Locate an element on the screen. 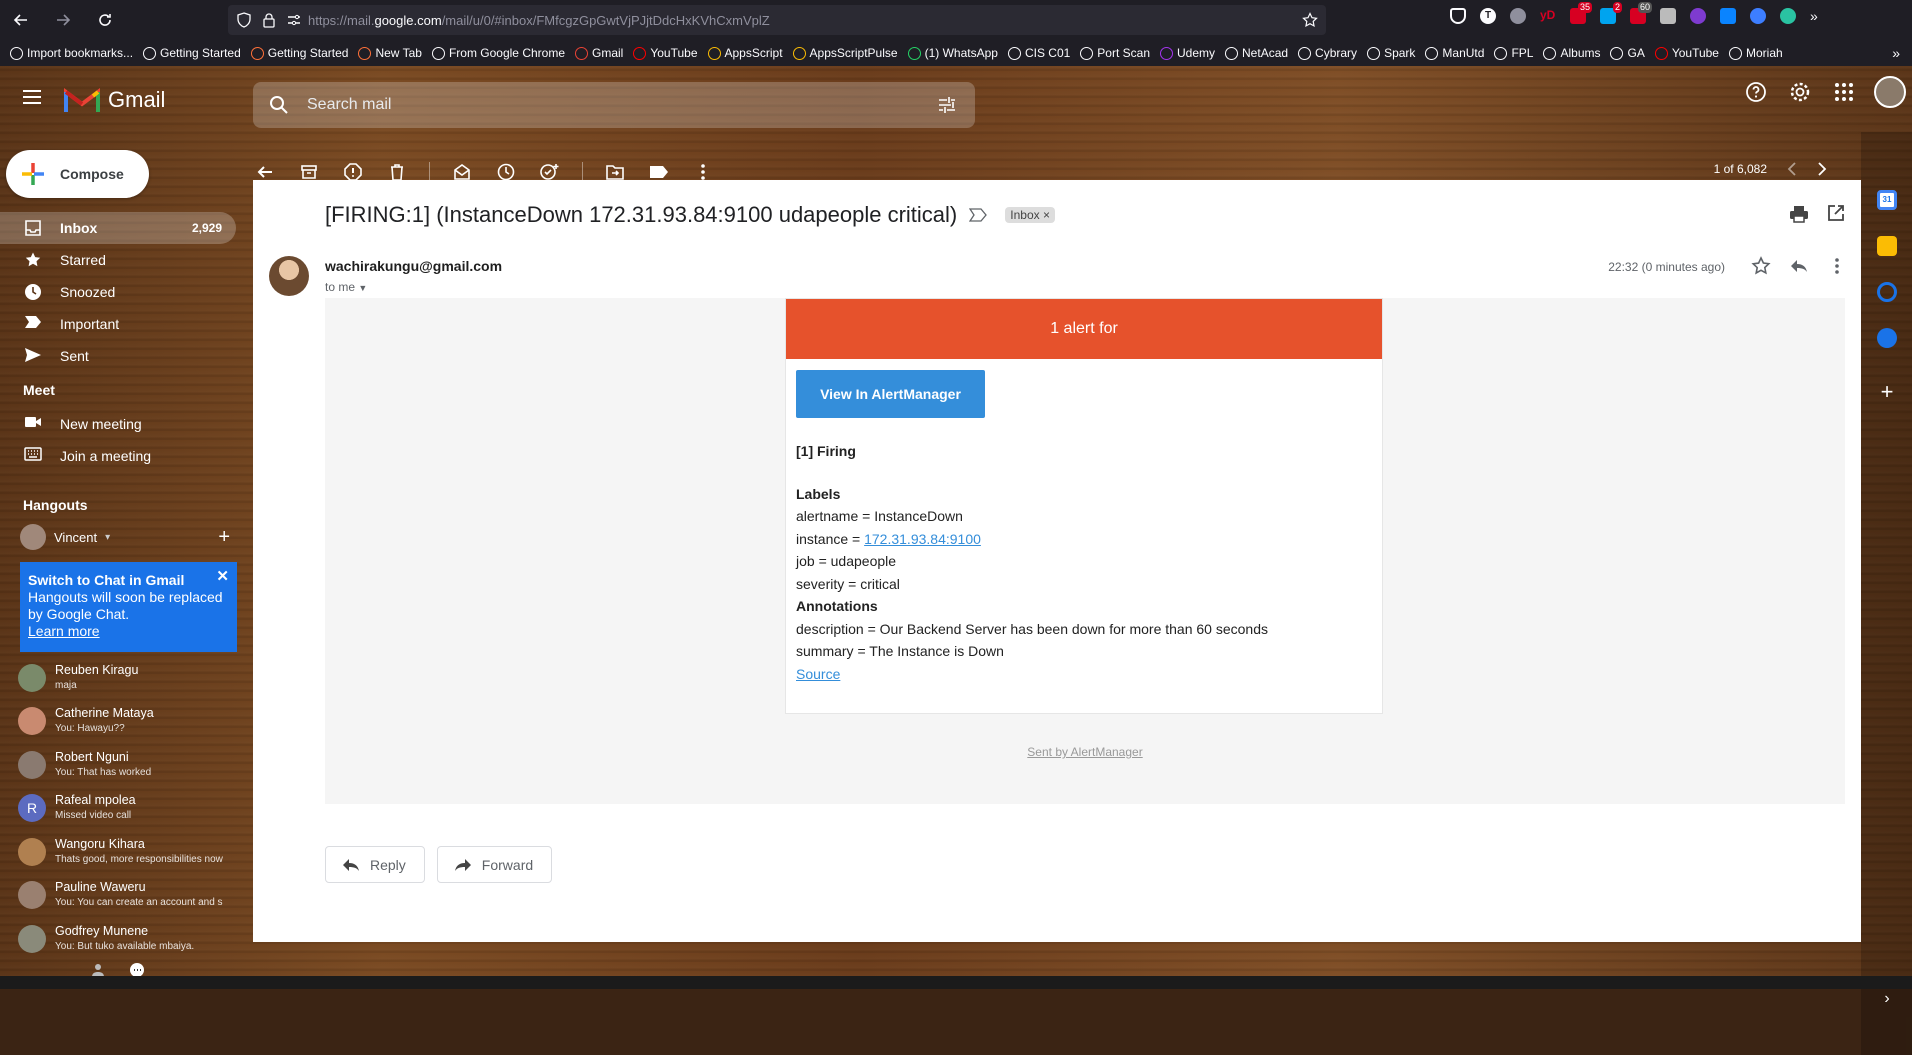 This screenshot has height=1055, width=1912. settings-gear-icon is located at coordinates (1800, 92).